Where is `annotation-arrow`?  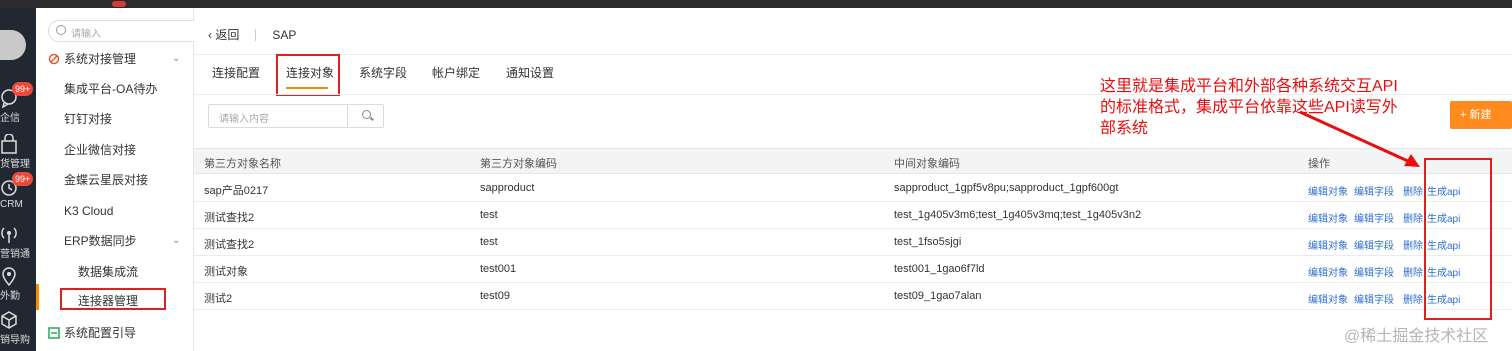 annotation-arrow is located at coordinates (1359, 138).